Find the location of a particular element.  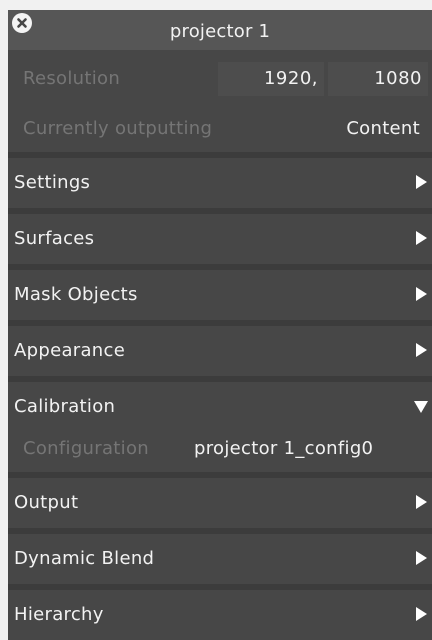

resolution-row: Resolution 1920, 1080 is located at coordinates (220, 79).